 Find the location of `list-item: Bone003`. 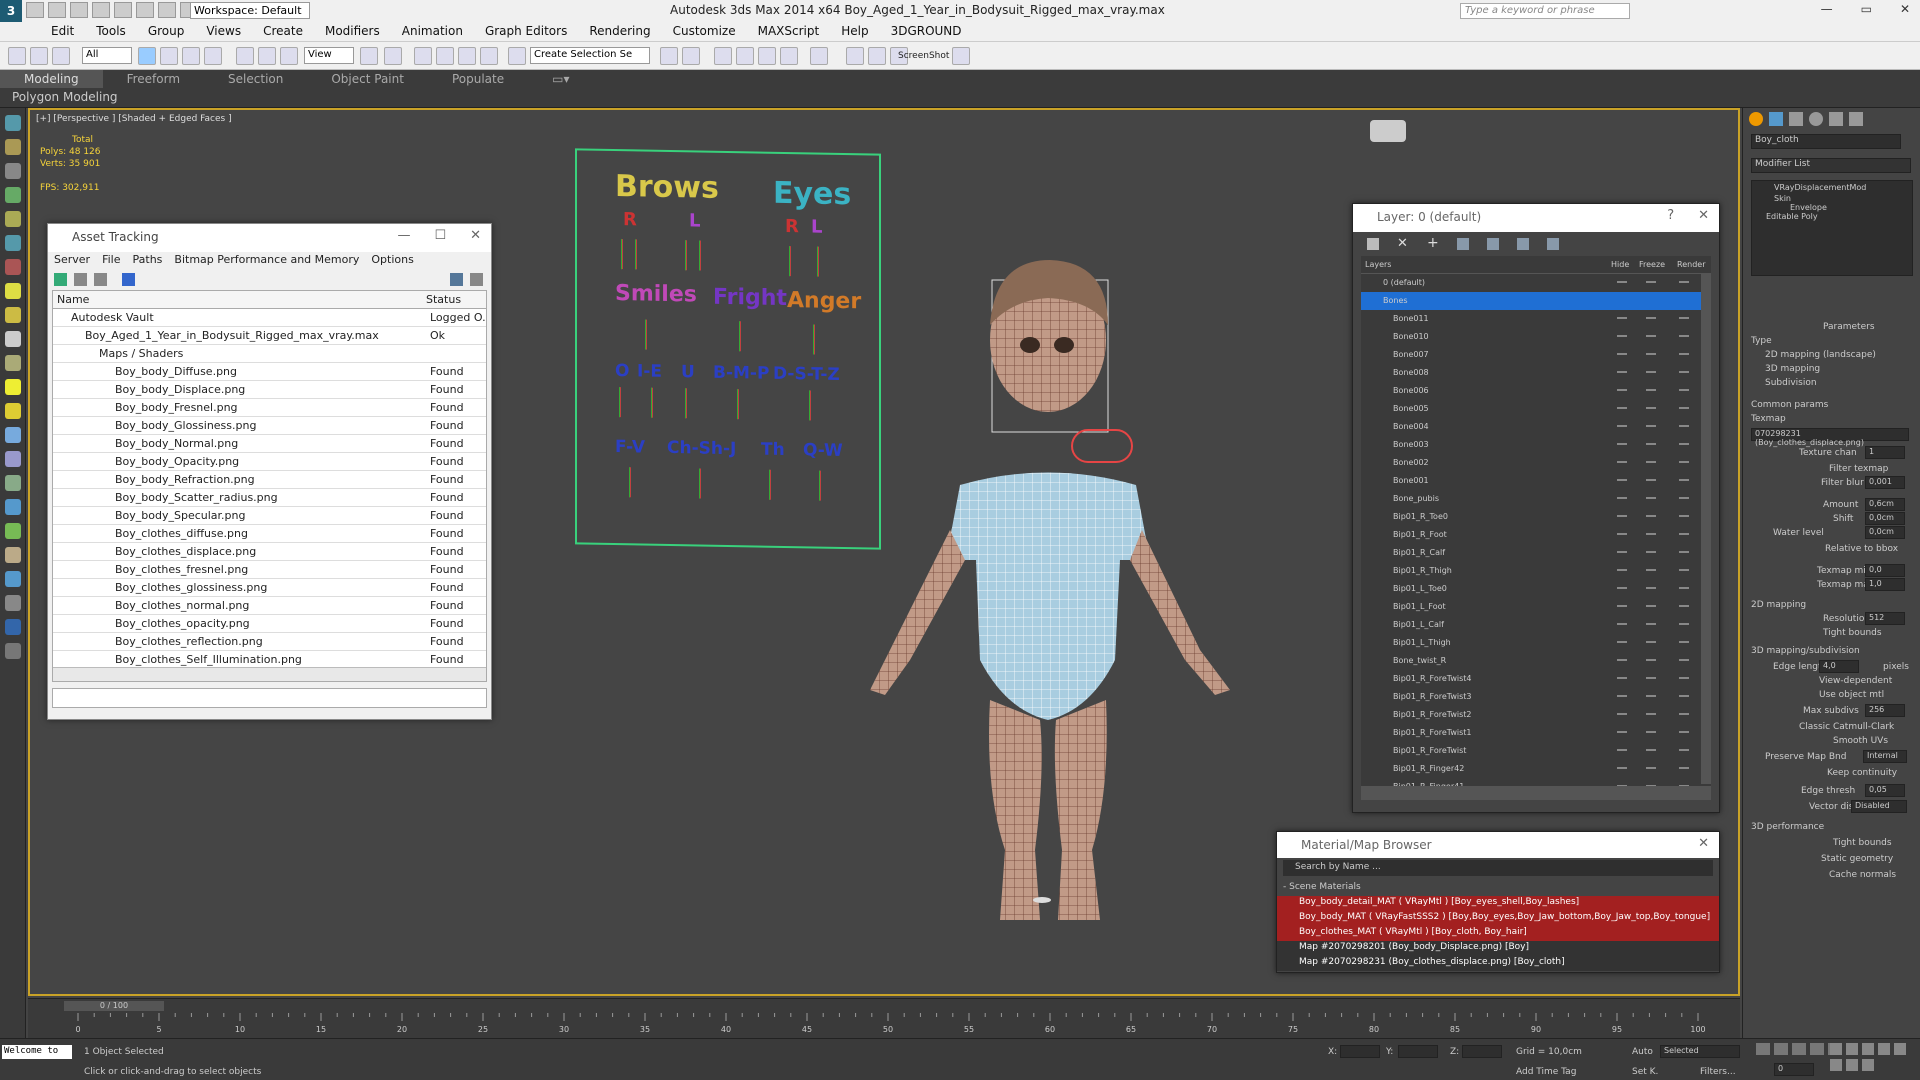

list-item: Bone003 is located at coordinates (1536, 445).